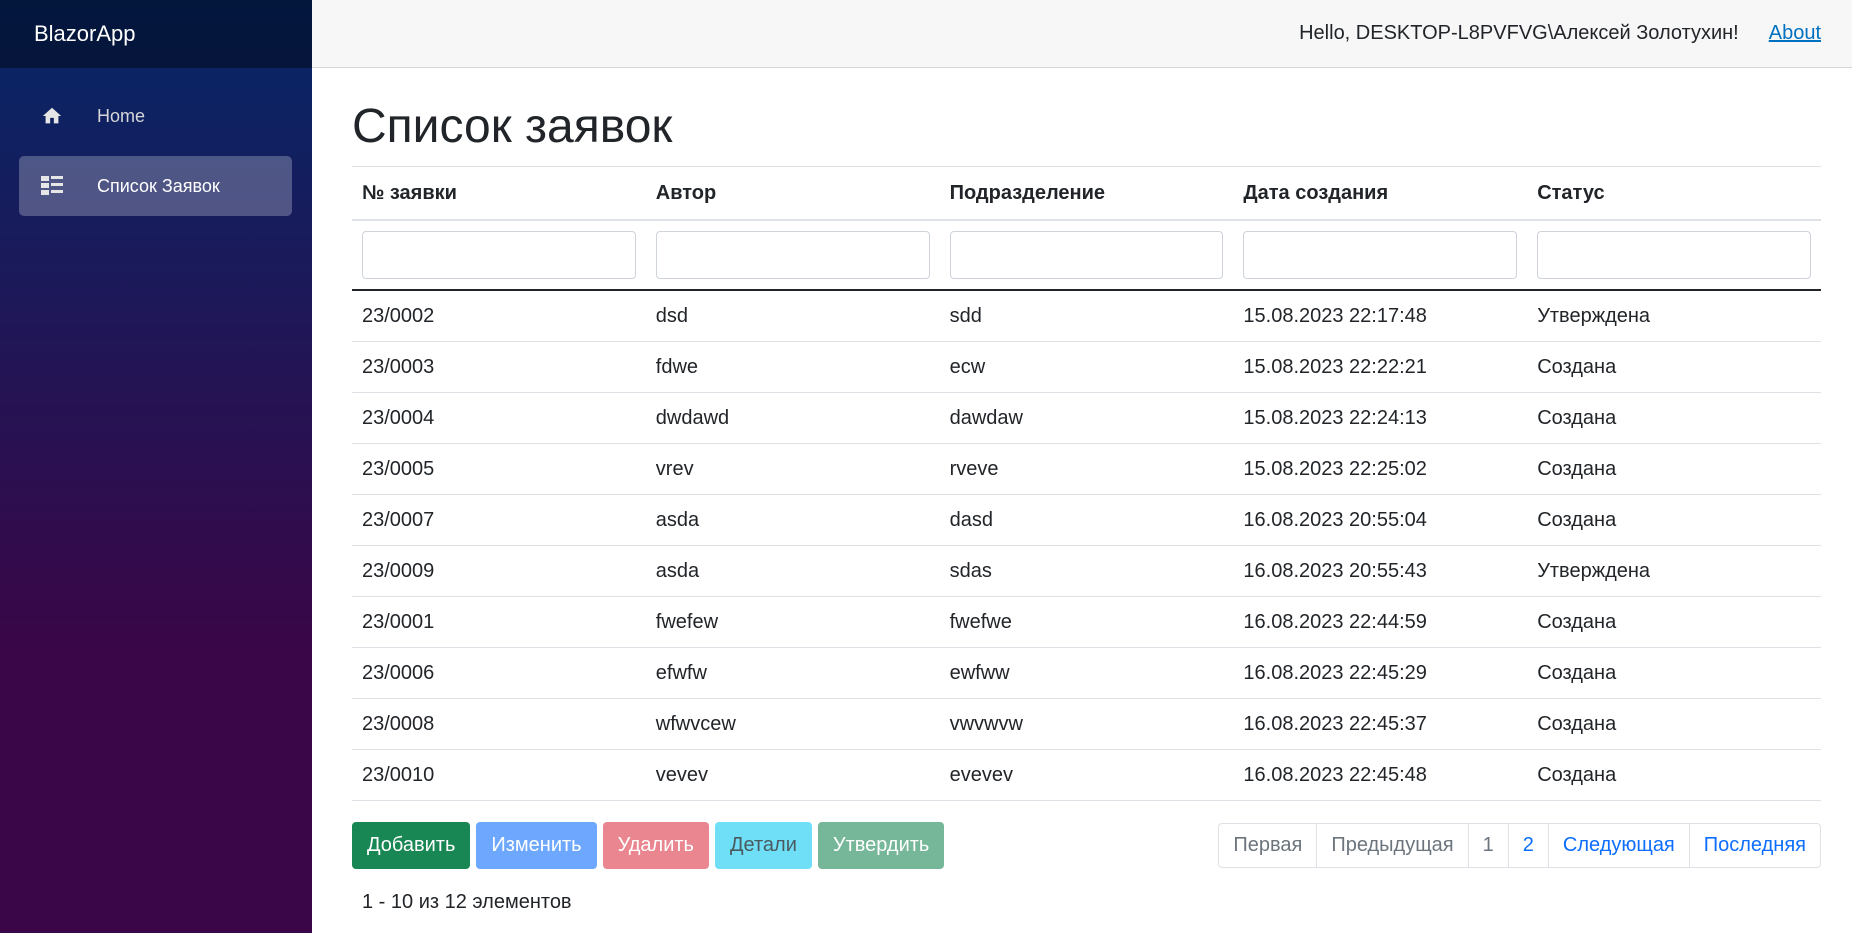  What do you see at coordinates (792, 418) in the screenshot?
I see `cell-author: dwdawd` at bounding box center [792, 418].